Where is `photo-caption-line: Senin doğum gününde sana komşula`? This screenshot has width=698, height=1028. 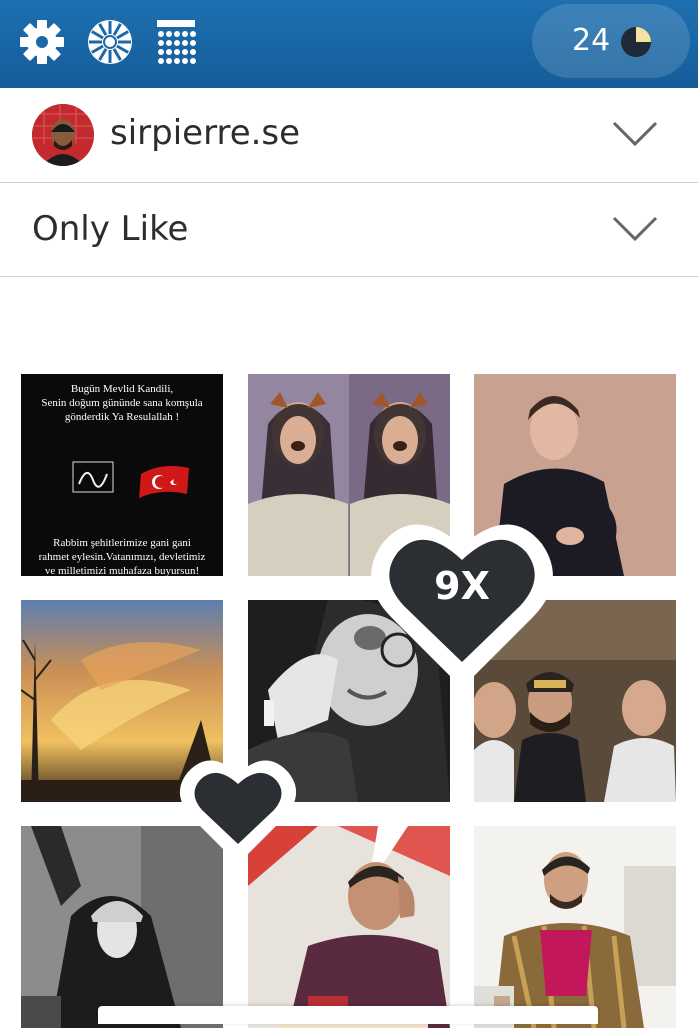 photo-caption-line: Senin doğum gününde sana komşula is located at coordinates (122, 403).